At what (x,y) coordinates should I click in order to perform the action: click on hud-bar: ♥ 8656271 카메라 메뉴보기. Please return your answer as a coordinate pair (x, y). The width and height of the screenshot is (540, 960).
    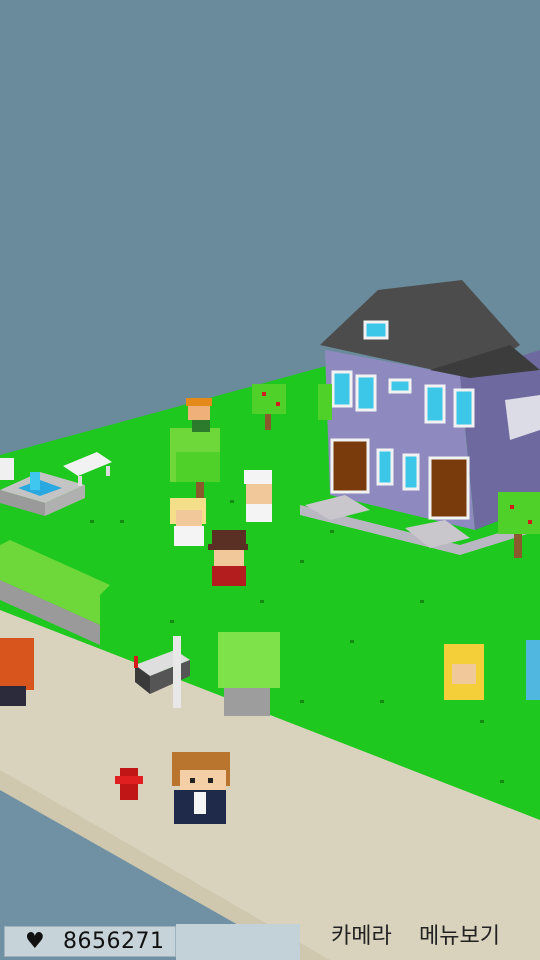
    Looking at the image, I should click on (270, 940).